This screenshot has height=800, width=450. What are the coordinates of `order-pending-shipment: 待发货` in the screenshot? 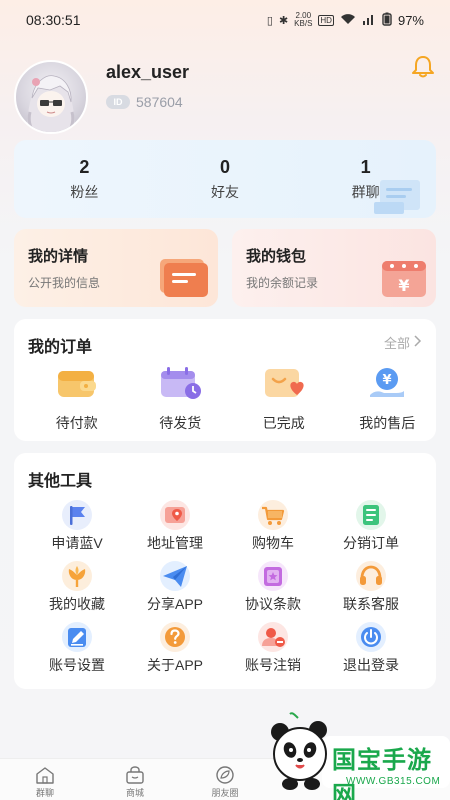 It's located at (181, 399).